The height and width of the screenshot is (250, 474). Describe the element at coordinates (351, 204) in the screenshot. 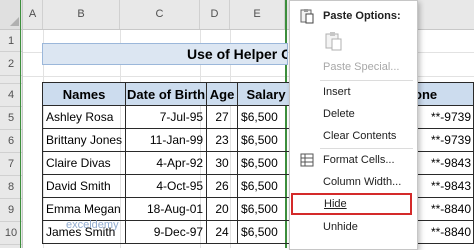

I see `hide-item: Hide` at that location.